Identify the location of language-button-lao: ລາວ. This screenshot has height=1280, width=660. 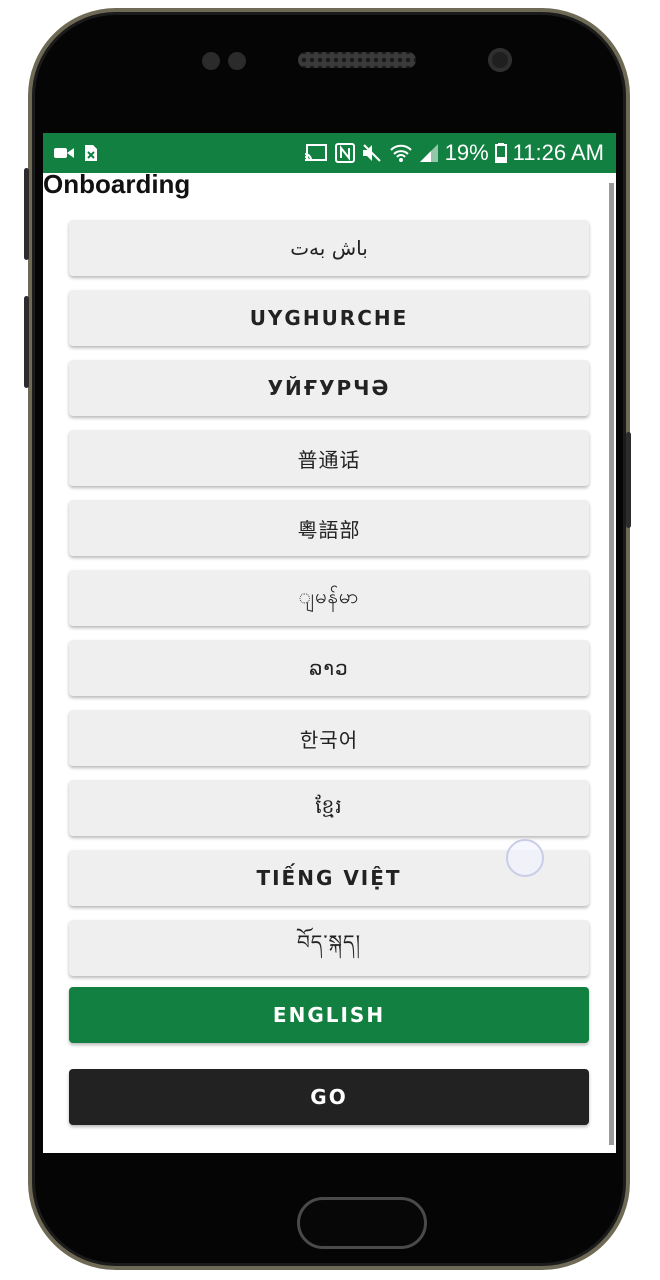
(329, 668).